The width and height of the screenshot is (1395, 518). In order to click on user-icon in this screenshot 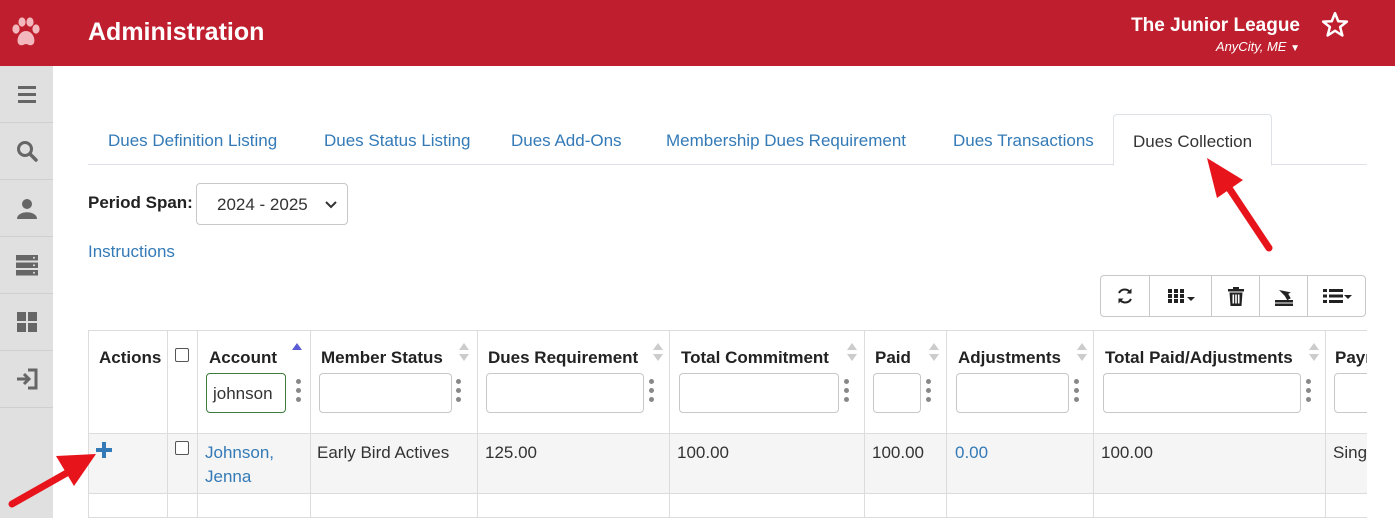, I will do `click(26, 209)`.